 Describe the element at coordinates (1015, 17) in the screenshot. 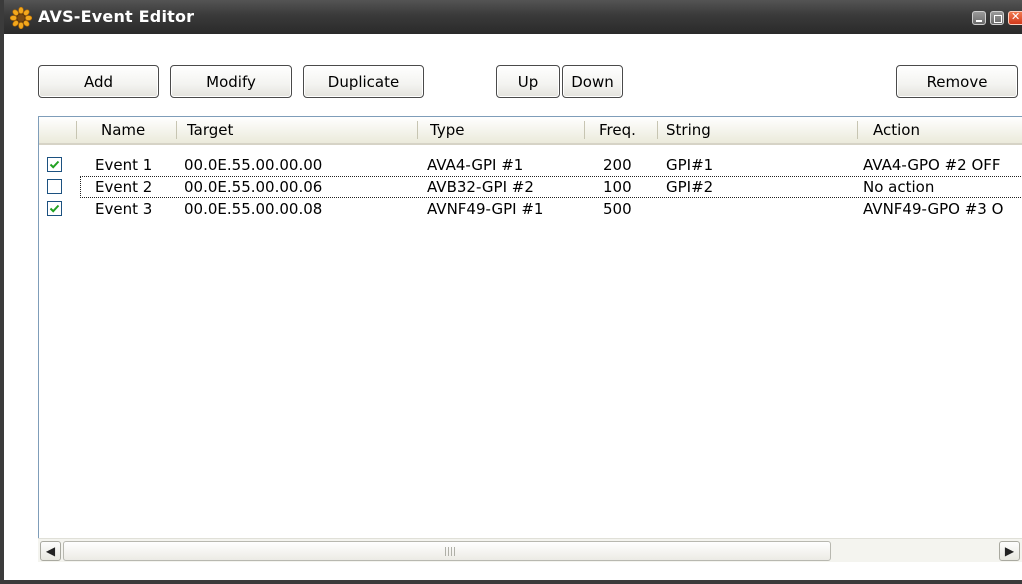

I see `close-icon` at that location.